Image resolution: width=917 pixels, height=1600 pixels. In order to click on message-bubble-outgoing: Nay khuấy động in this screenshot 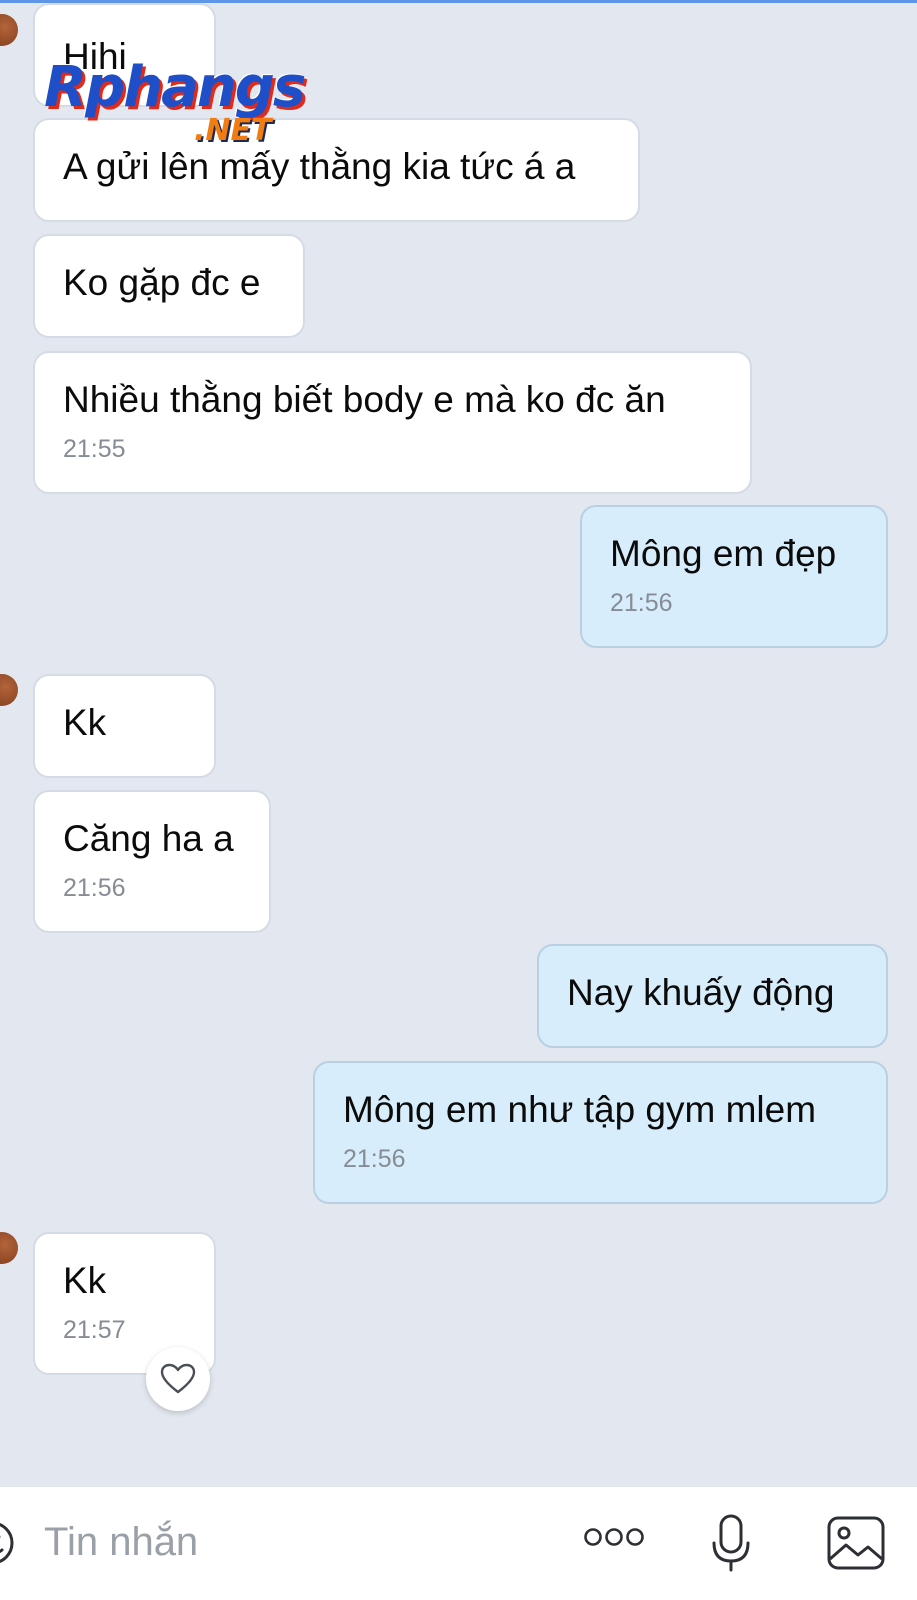, I will do `click(712, 996)`.